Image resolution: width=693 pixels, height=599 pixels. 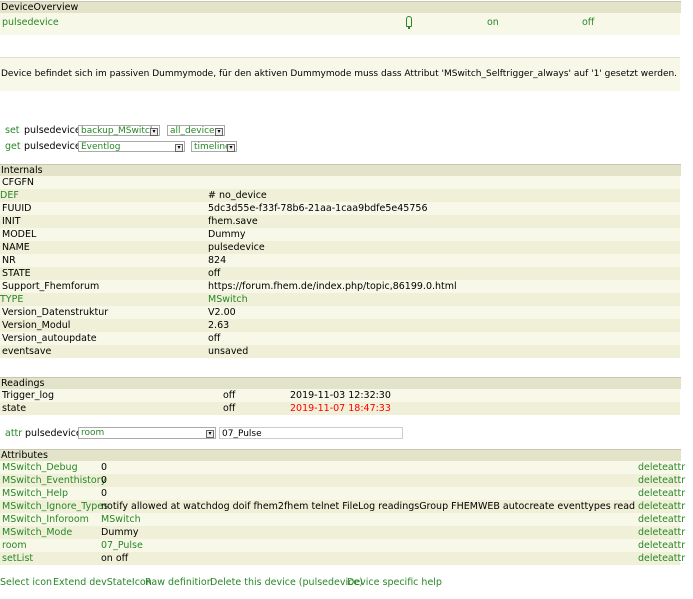 I want to click on cmd-on-link: on, so click(x=493, y=22).